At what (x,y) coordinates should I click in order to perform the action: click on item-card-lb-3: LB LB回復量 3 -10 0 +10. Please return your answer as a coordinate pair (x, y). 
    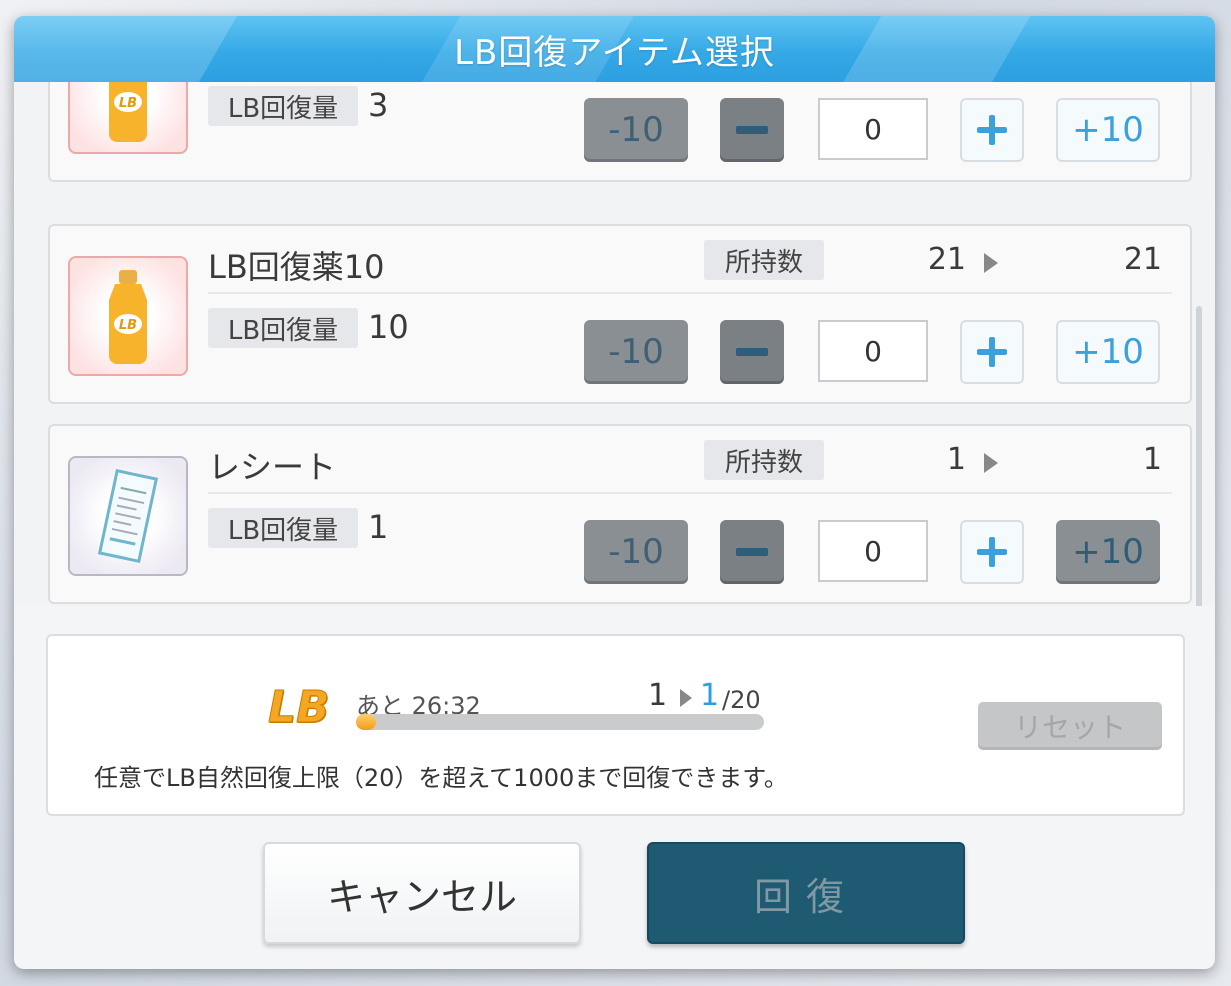
    Looking at the image, I should click on (620, 132).